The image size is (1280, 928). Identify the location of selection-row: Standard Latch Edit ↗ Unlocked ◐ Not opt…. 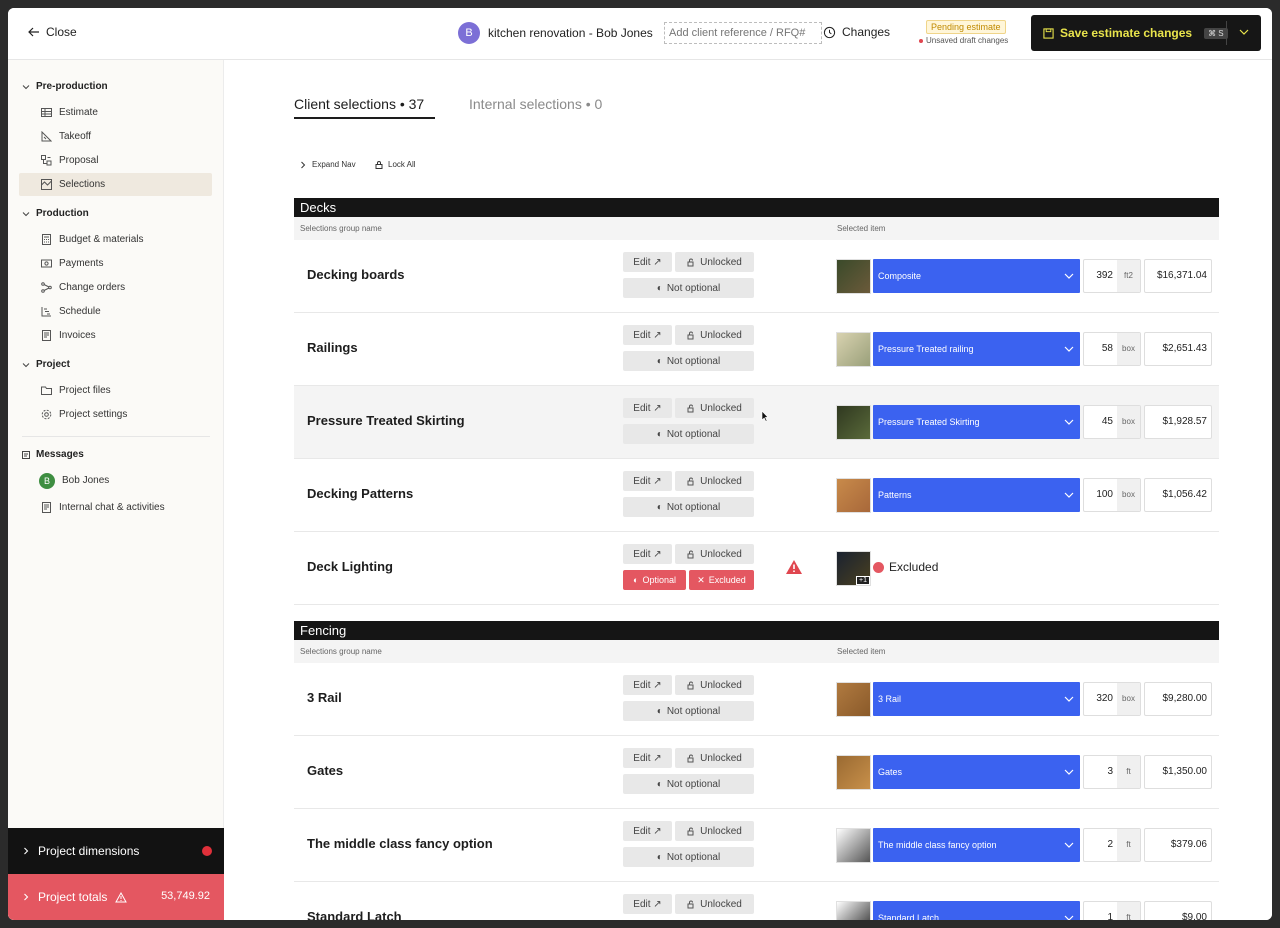
(756, 901).